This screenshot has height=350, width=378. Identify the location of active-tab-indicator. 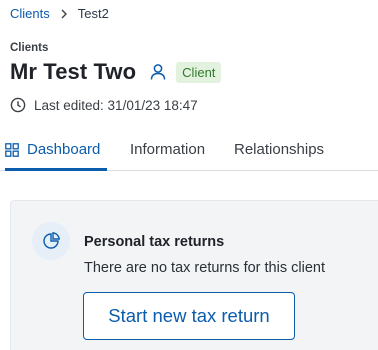
(56, 169).